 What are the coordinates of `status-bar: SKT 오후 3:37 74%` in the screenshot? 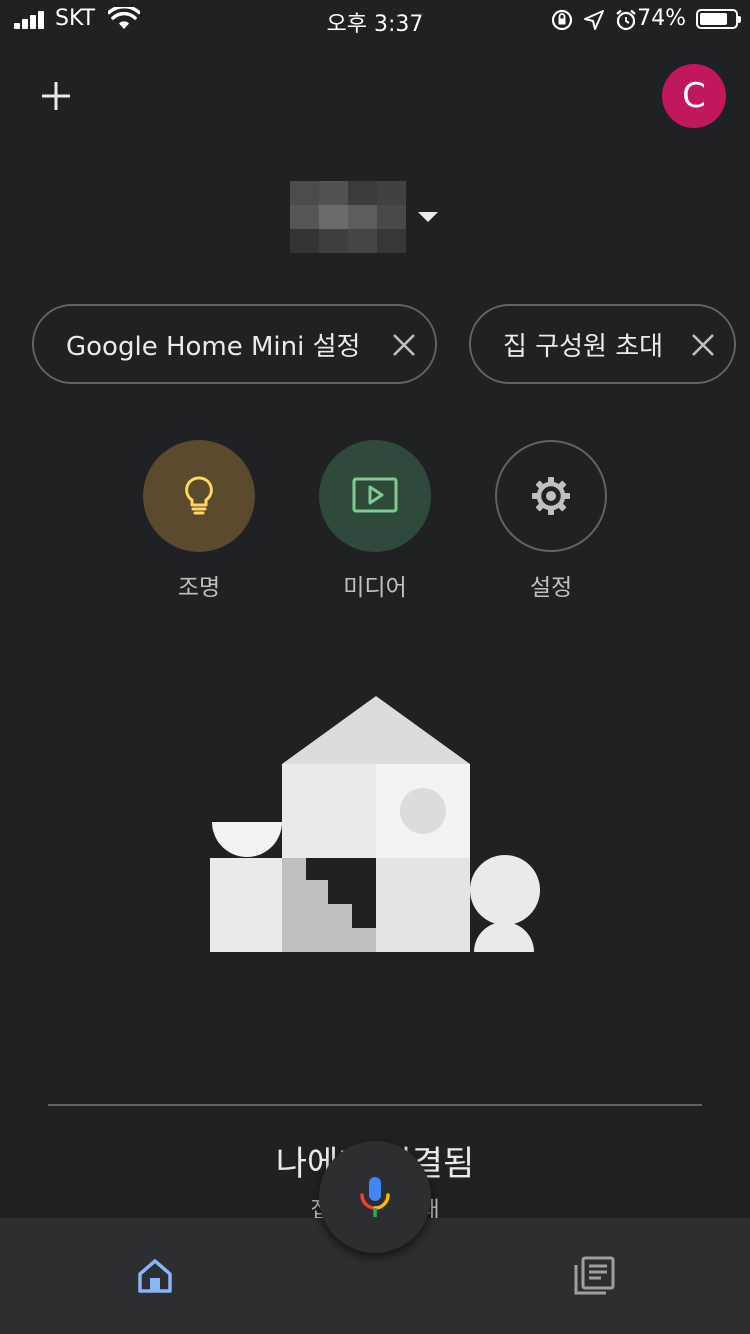 It's located at (375, 20).